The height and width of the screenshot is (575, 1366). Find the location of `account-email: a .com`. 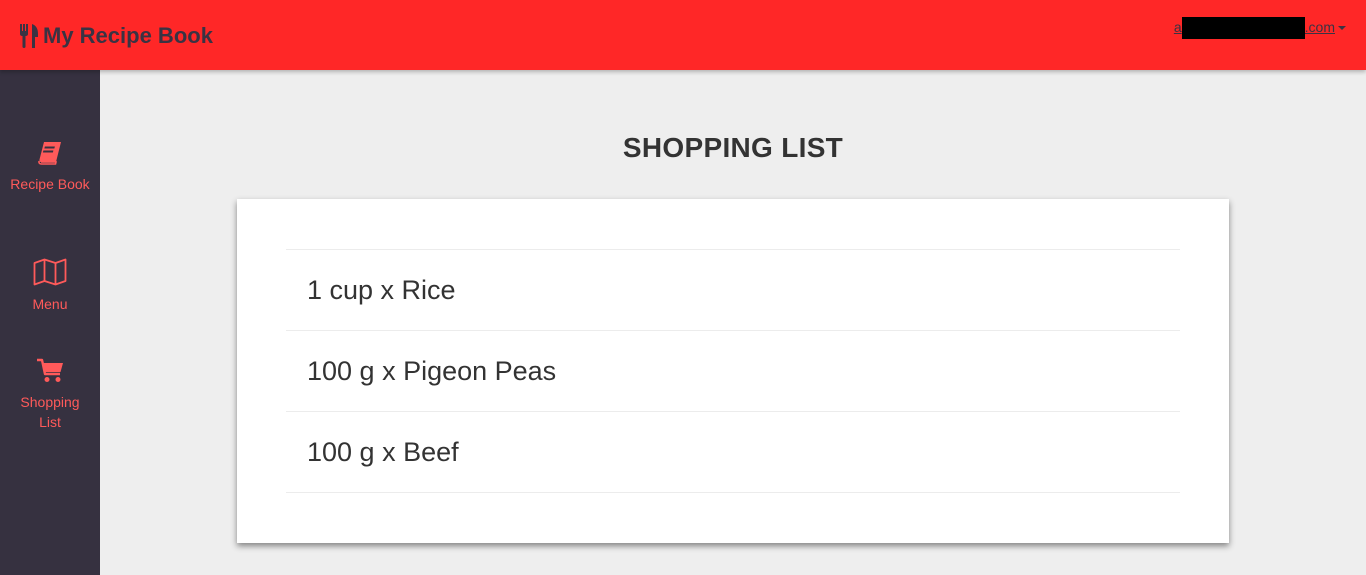

account-email: a .com is located at coordinates (1254, 28).